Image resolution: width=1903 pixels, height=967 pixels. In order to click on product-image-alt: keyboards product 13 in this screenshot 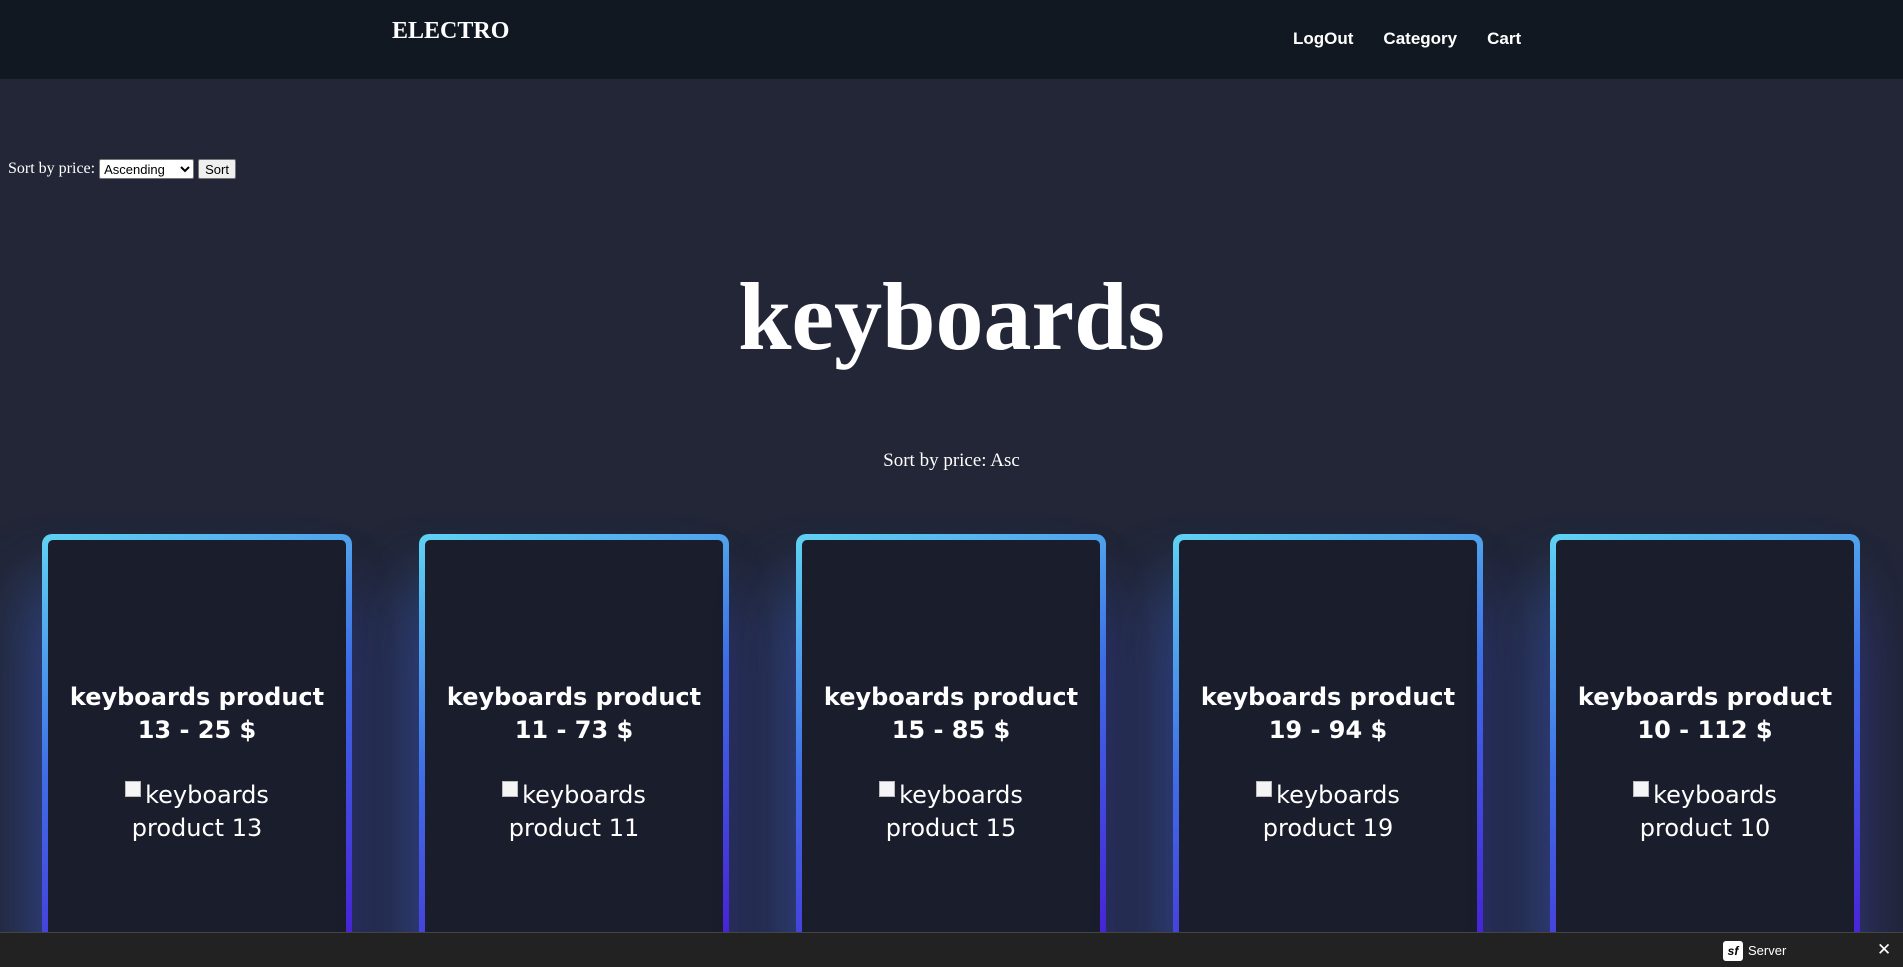, I will do `click(200, 811)`.